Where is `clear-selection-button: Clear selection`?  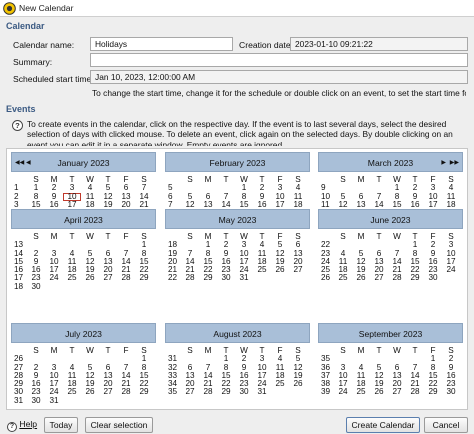 clear-selection-button: Clear selection is located at coordinates (119, 425).